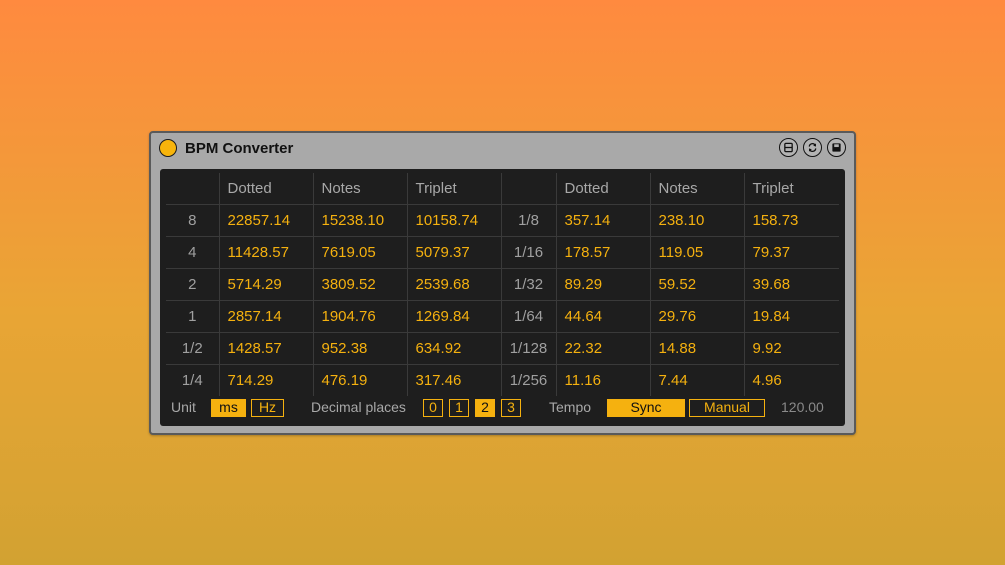 The height and width of the screenshot is (565, 1005). What do you see at coordinates (511, 408) in the screenshot?
I see `decimal-3-button: 3` at bounding box center [511, 408].